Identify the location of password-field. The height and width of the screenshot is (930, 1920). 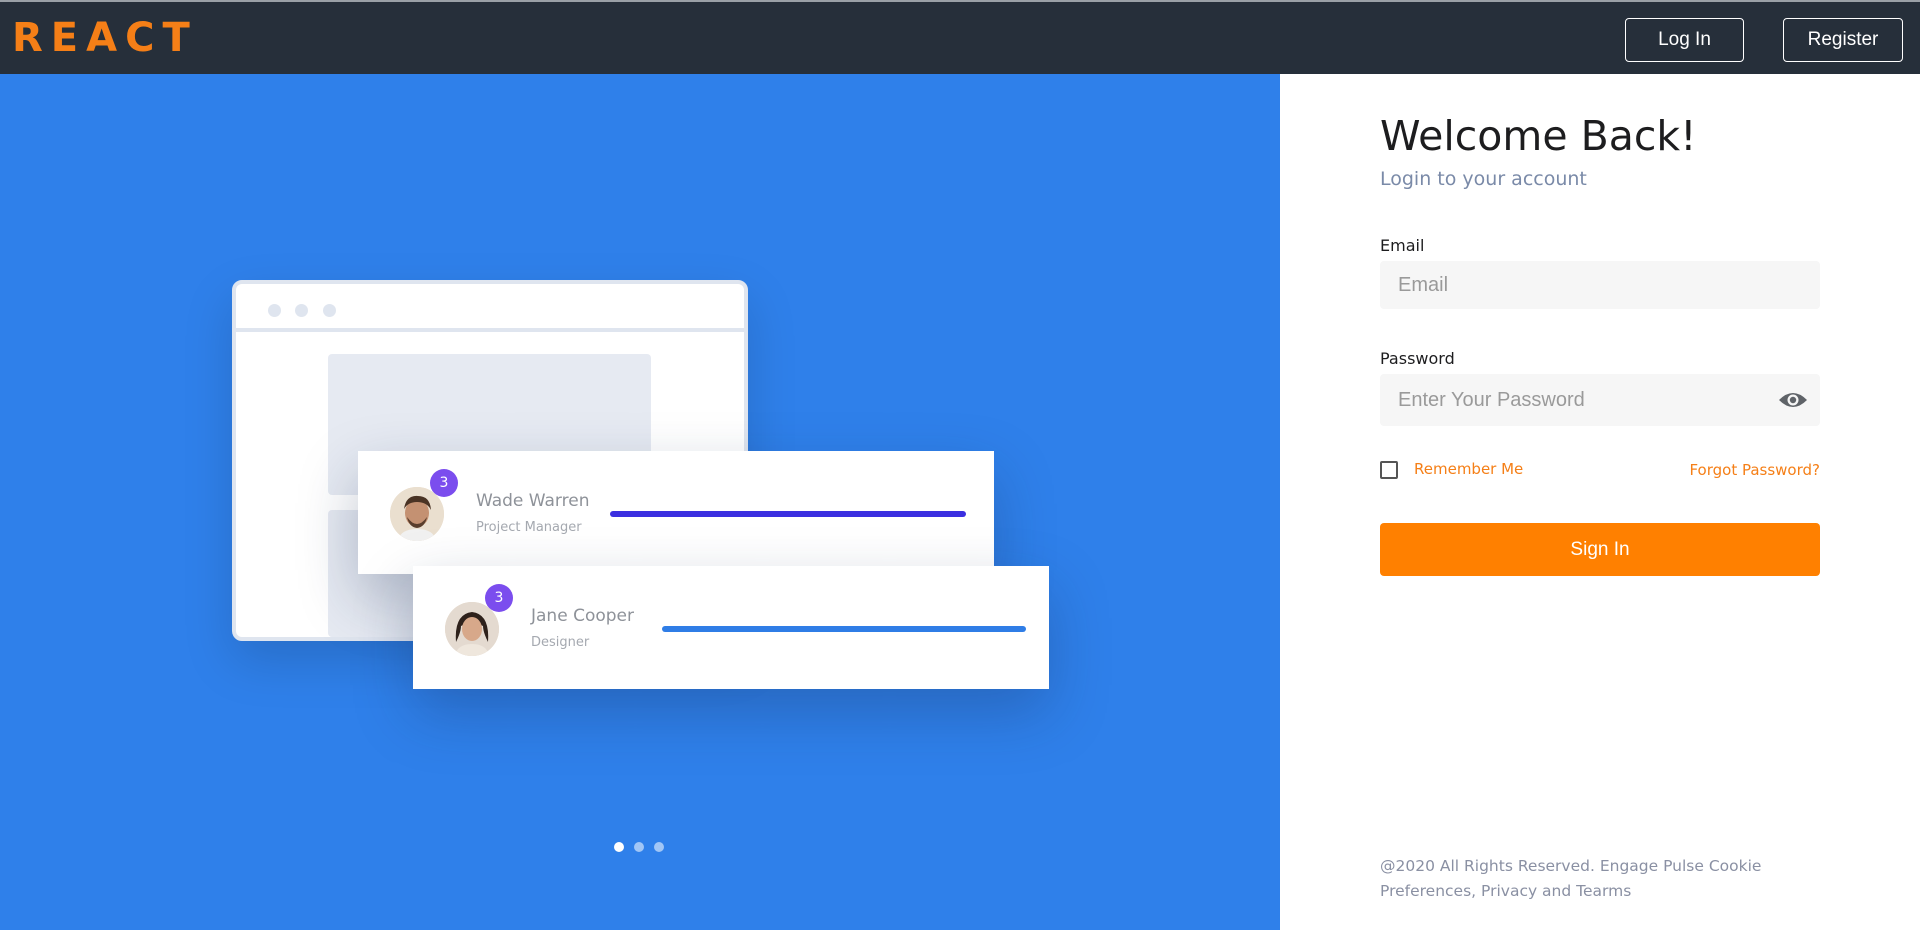
(1600, 400).